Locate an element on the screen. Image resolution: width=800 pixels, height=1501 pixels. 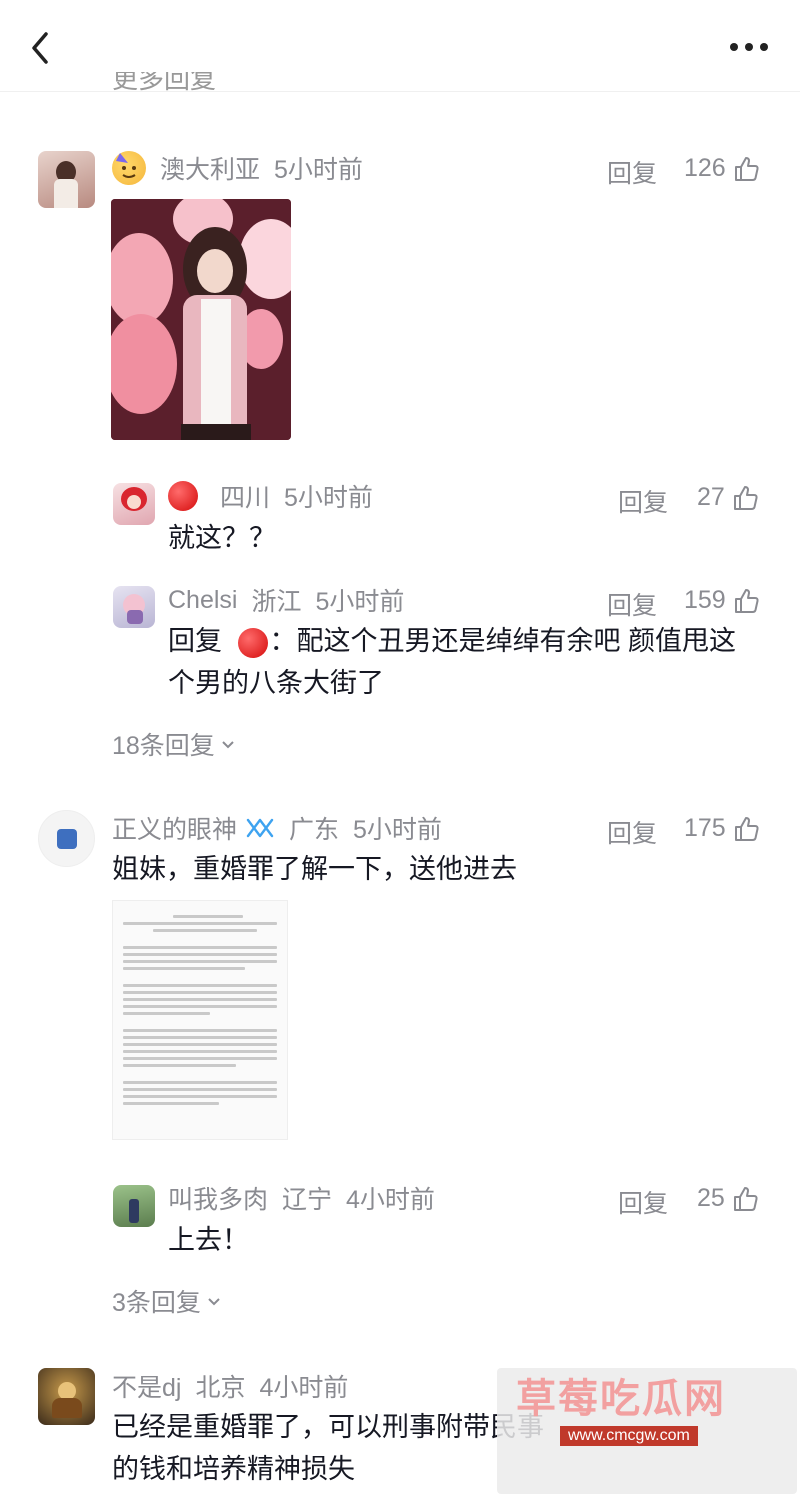
chevron-left-icon is located at coordinates (41, 48).